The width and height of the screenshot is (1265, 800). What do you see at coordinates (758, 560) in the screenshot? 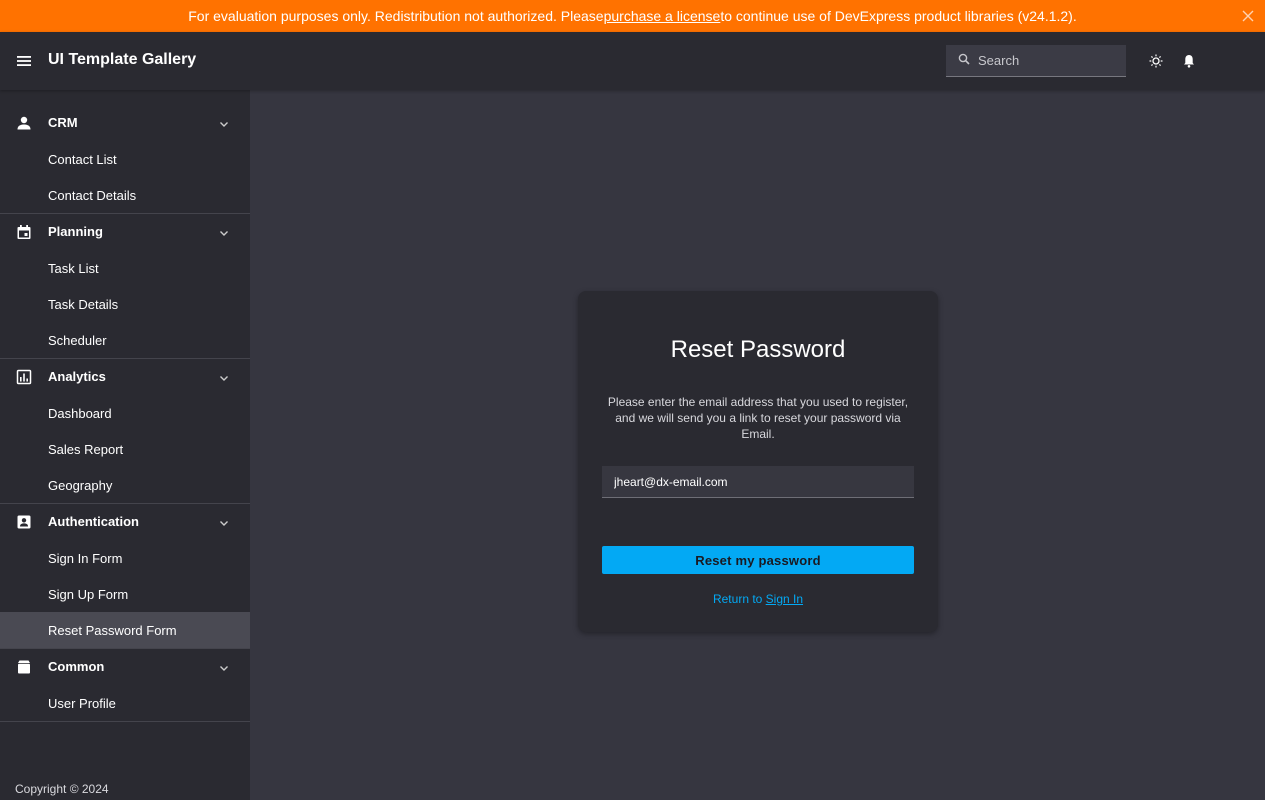
I see `reset-password-button: Reset my password` at bounding box center [758, 560].